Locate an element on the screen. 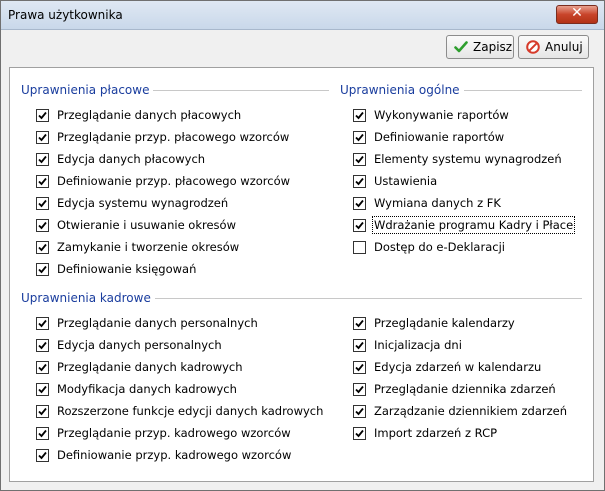 The height and width of the screenshot is (491, 605). permission-label: Edycja systemu wynagrodzeń is located at coordinates (143, 203).